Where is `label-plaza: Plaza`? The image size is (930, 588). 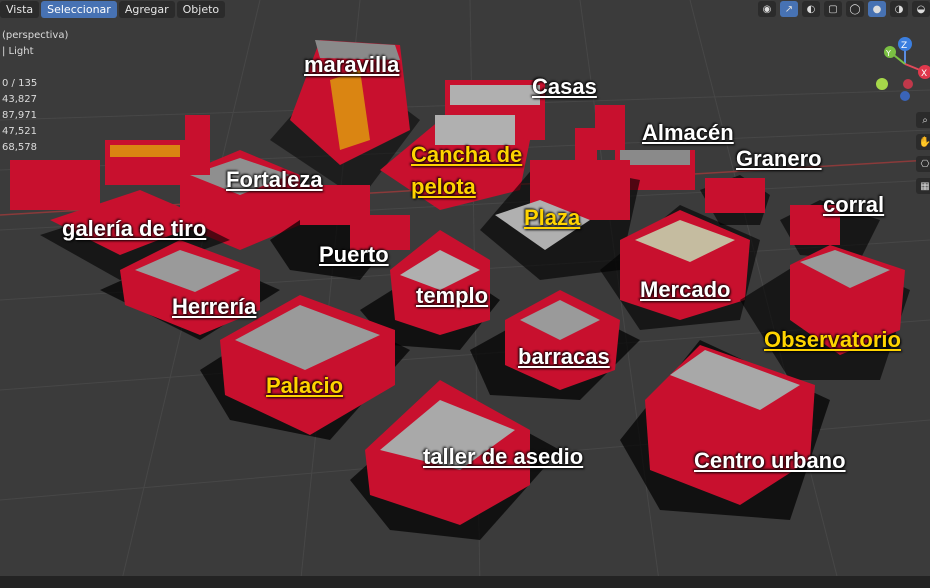 label-plaza: Plaza is located at coordinates (552, 217).